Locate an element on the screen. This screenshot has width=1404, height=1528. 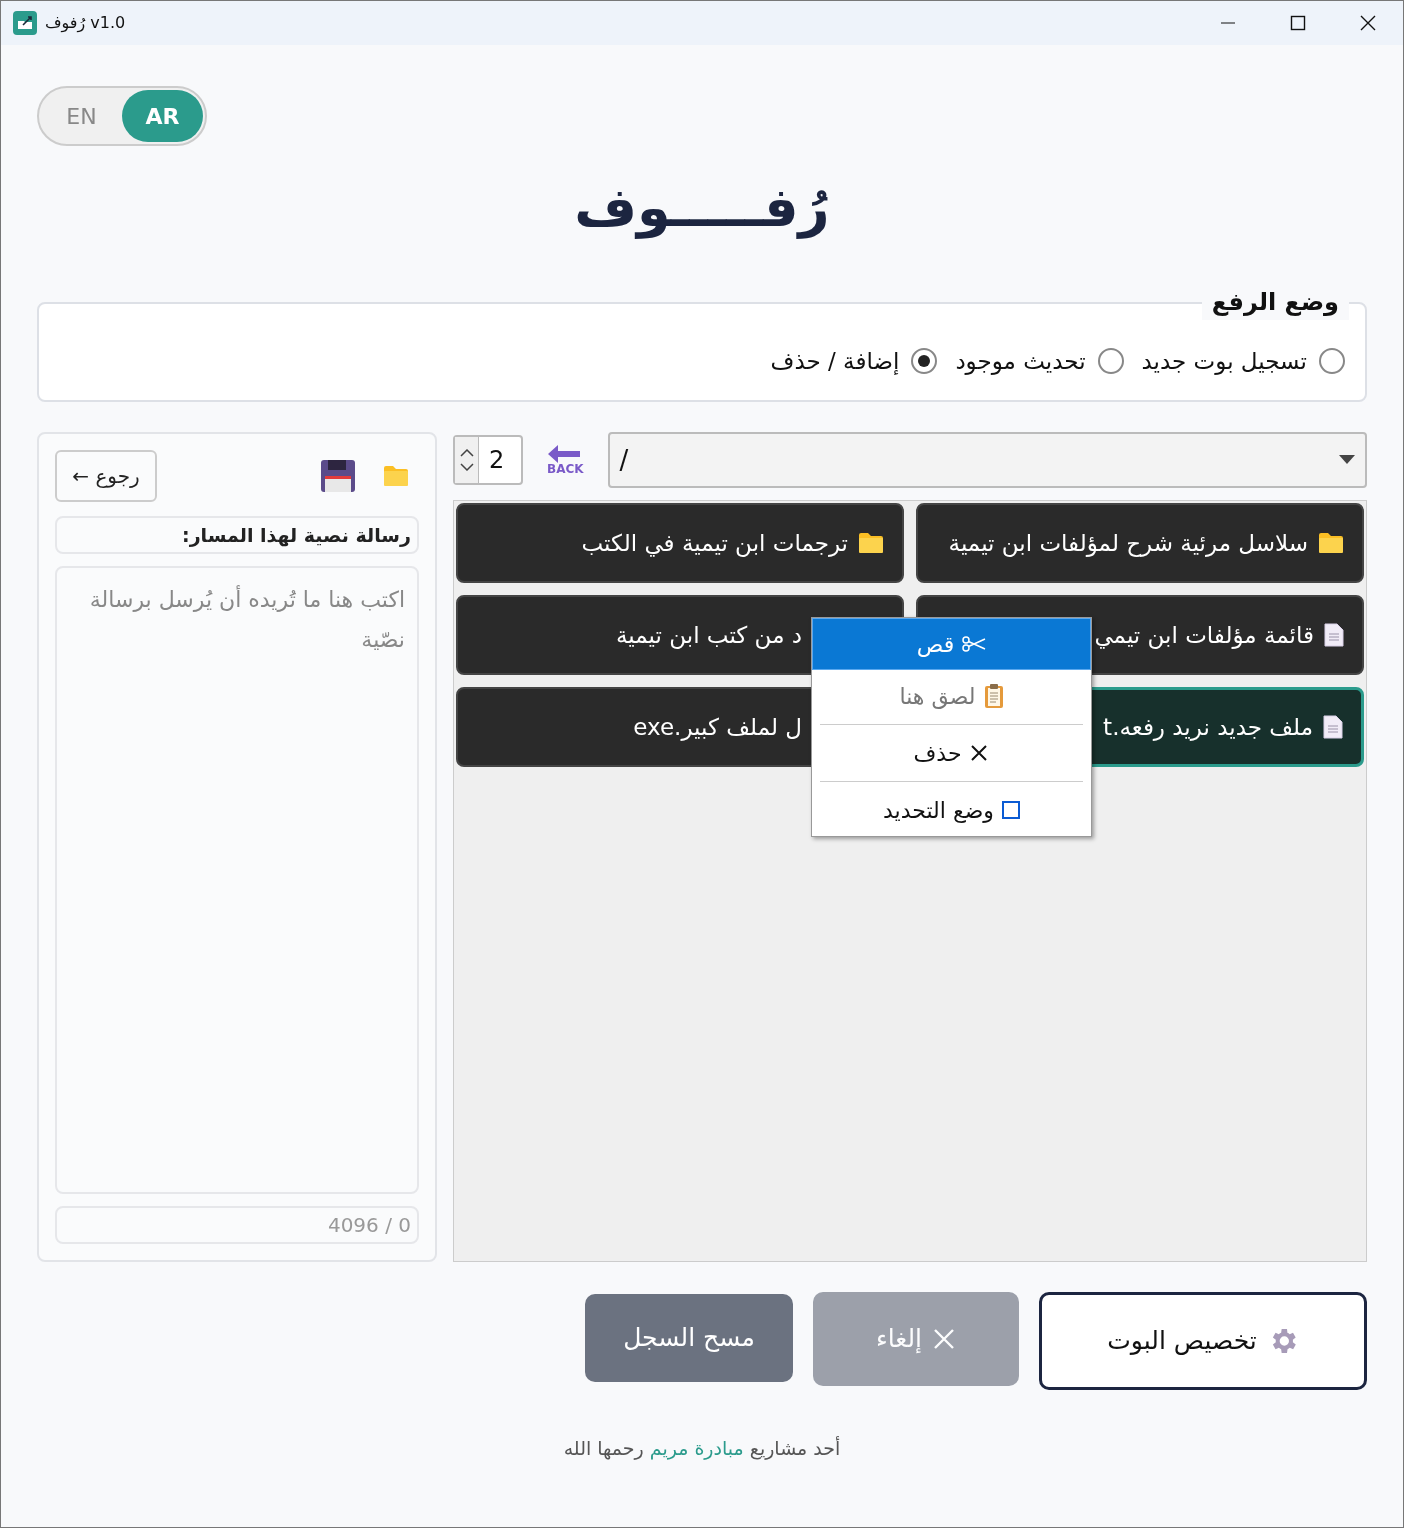
window-title: رُفوف v1.0 is located at coordinates (85, 23).